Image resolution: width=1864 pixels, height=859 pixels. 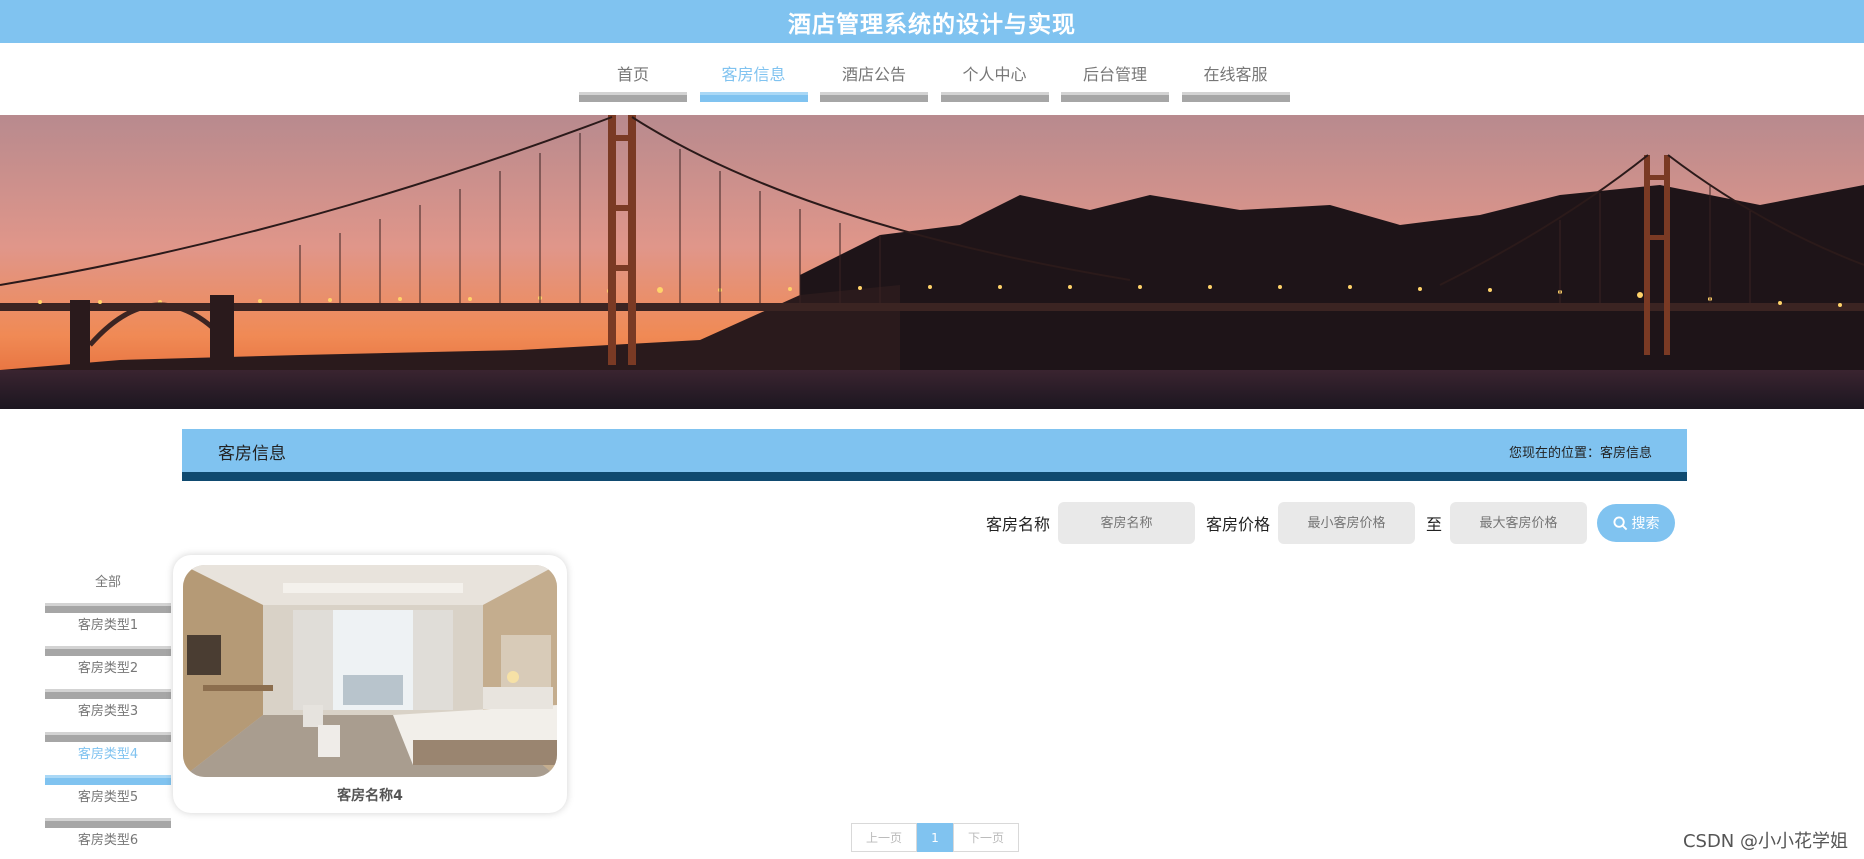 I want to click on search-bar: 客房名称 客房价格 至 搜索, so click(x=1331, y=523).